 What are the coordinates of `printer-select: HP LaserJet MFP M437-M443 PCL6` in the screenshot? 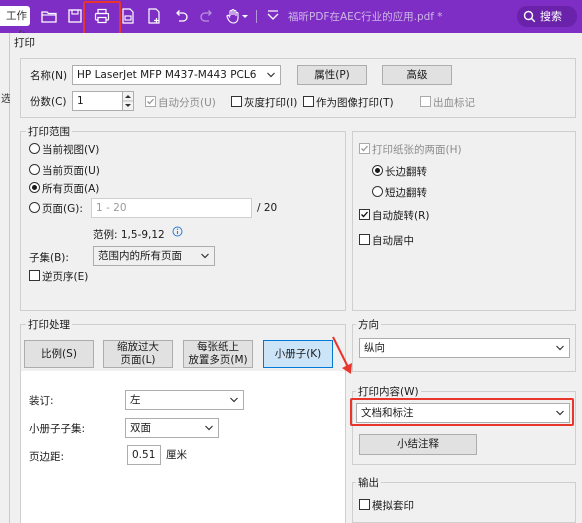 It's located at (176, 75).